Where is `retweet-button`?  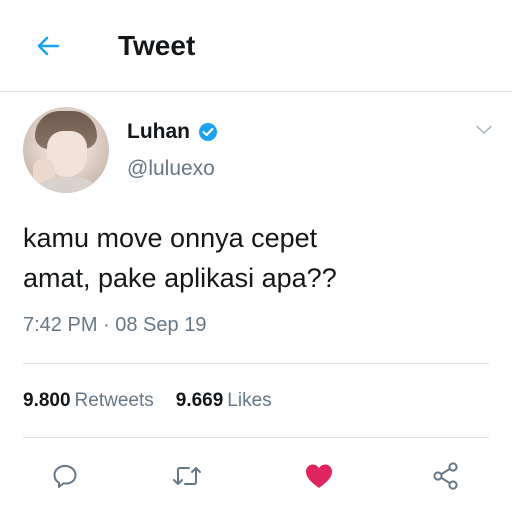
retweet-button is located at coordinates (187, 476).